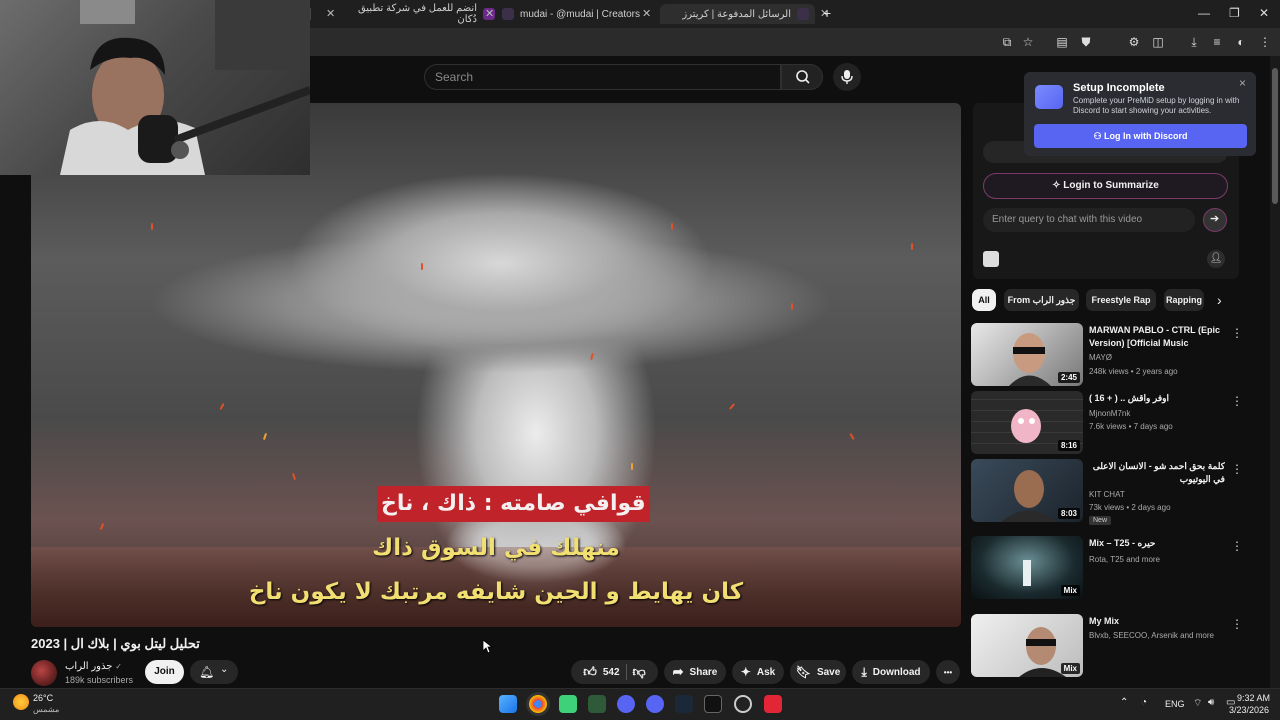  What do you see at coordinates (948, 672) in the screenshot?
I see `more-actions-button: •••` at bounding box center [948, 672].